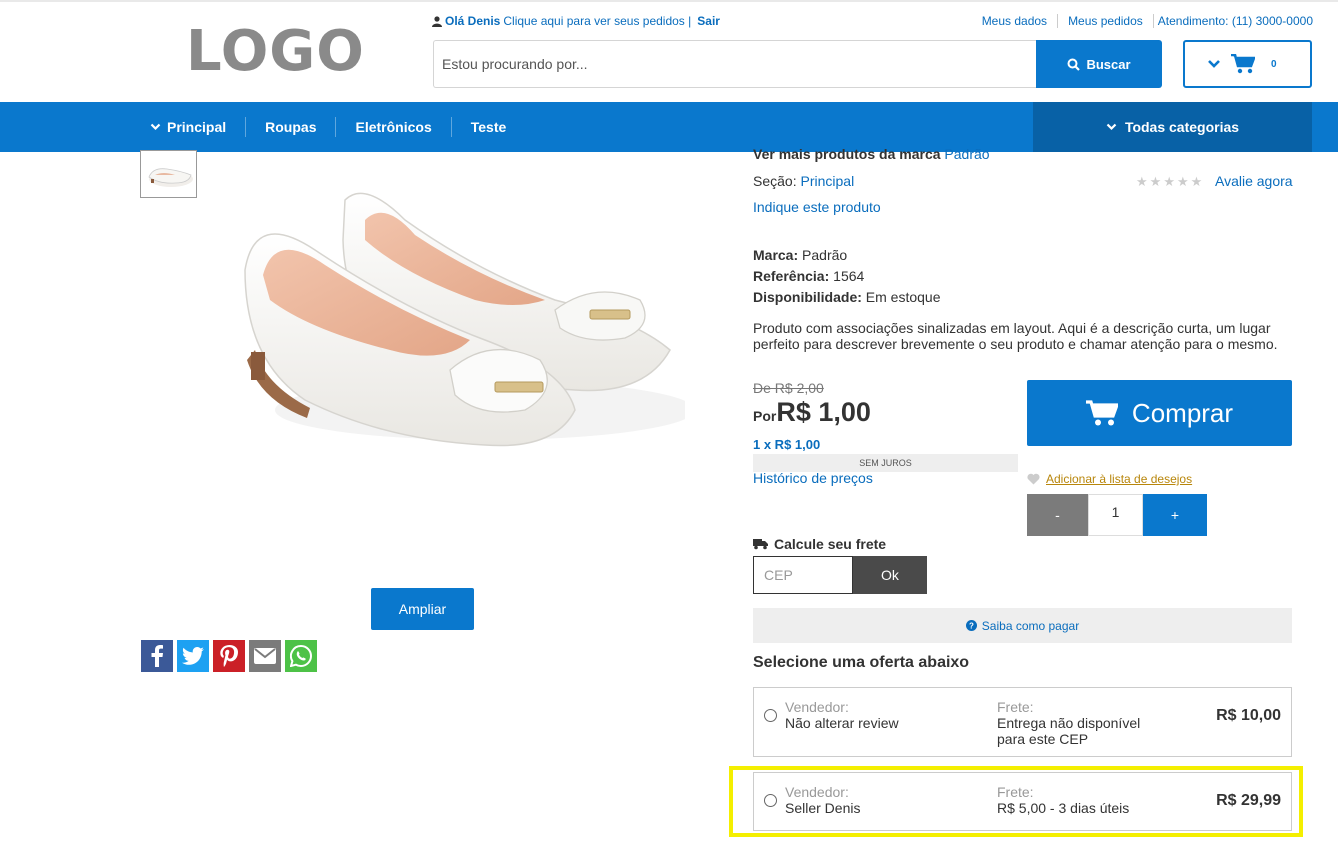  I want to click on pinterest-share-button, so click(229, 656).